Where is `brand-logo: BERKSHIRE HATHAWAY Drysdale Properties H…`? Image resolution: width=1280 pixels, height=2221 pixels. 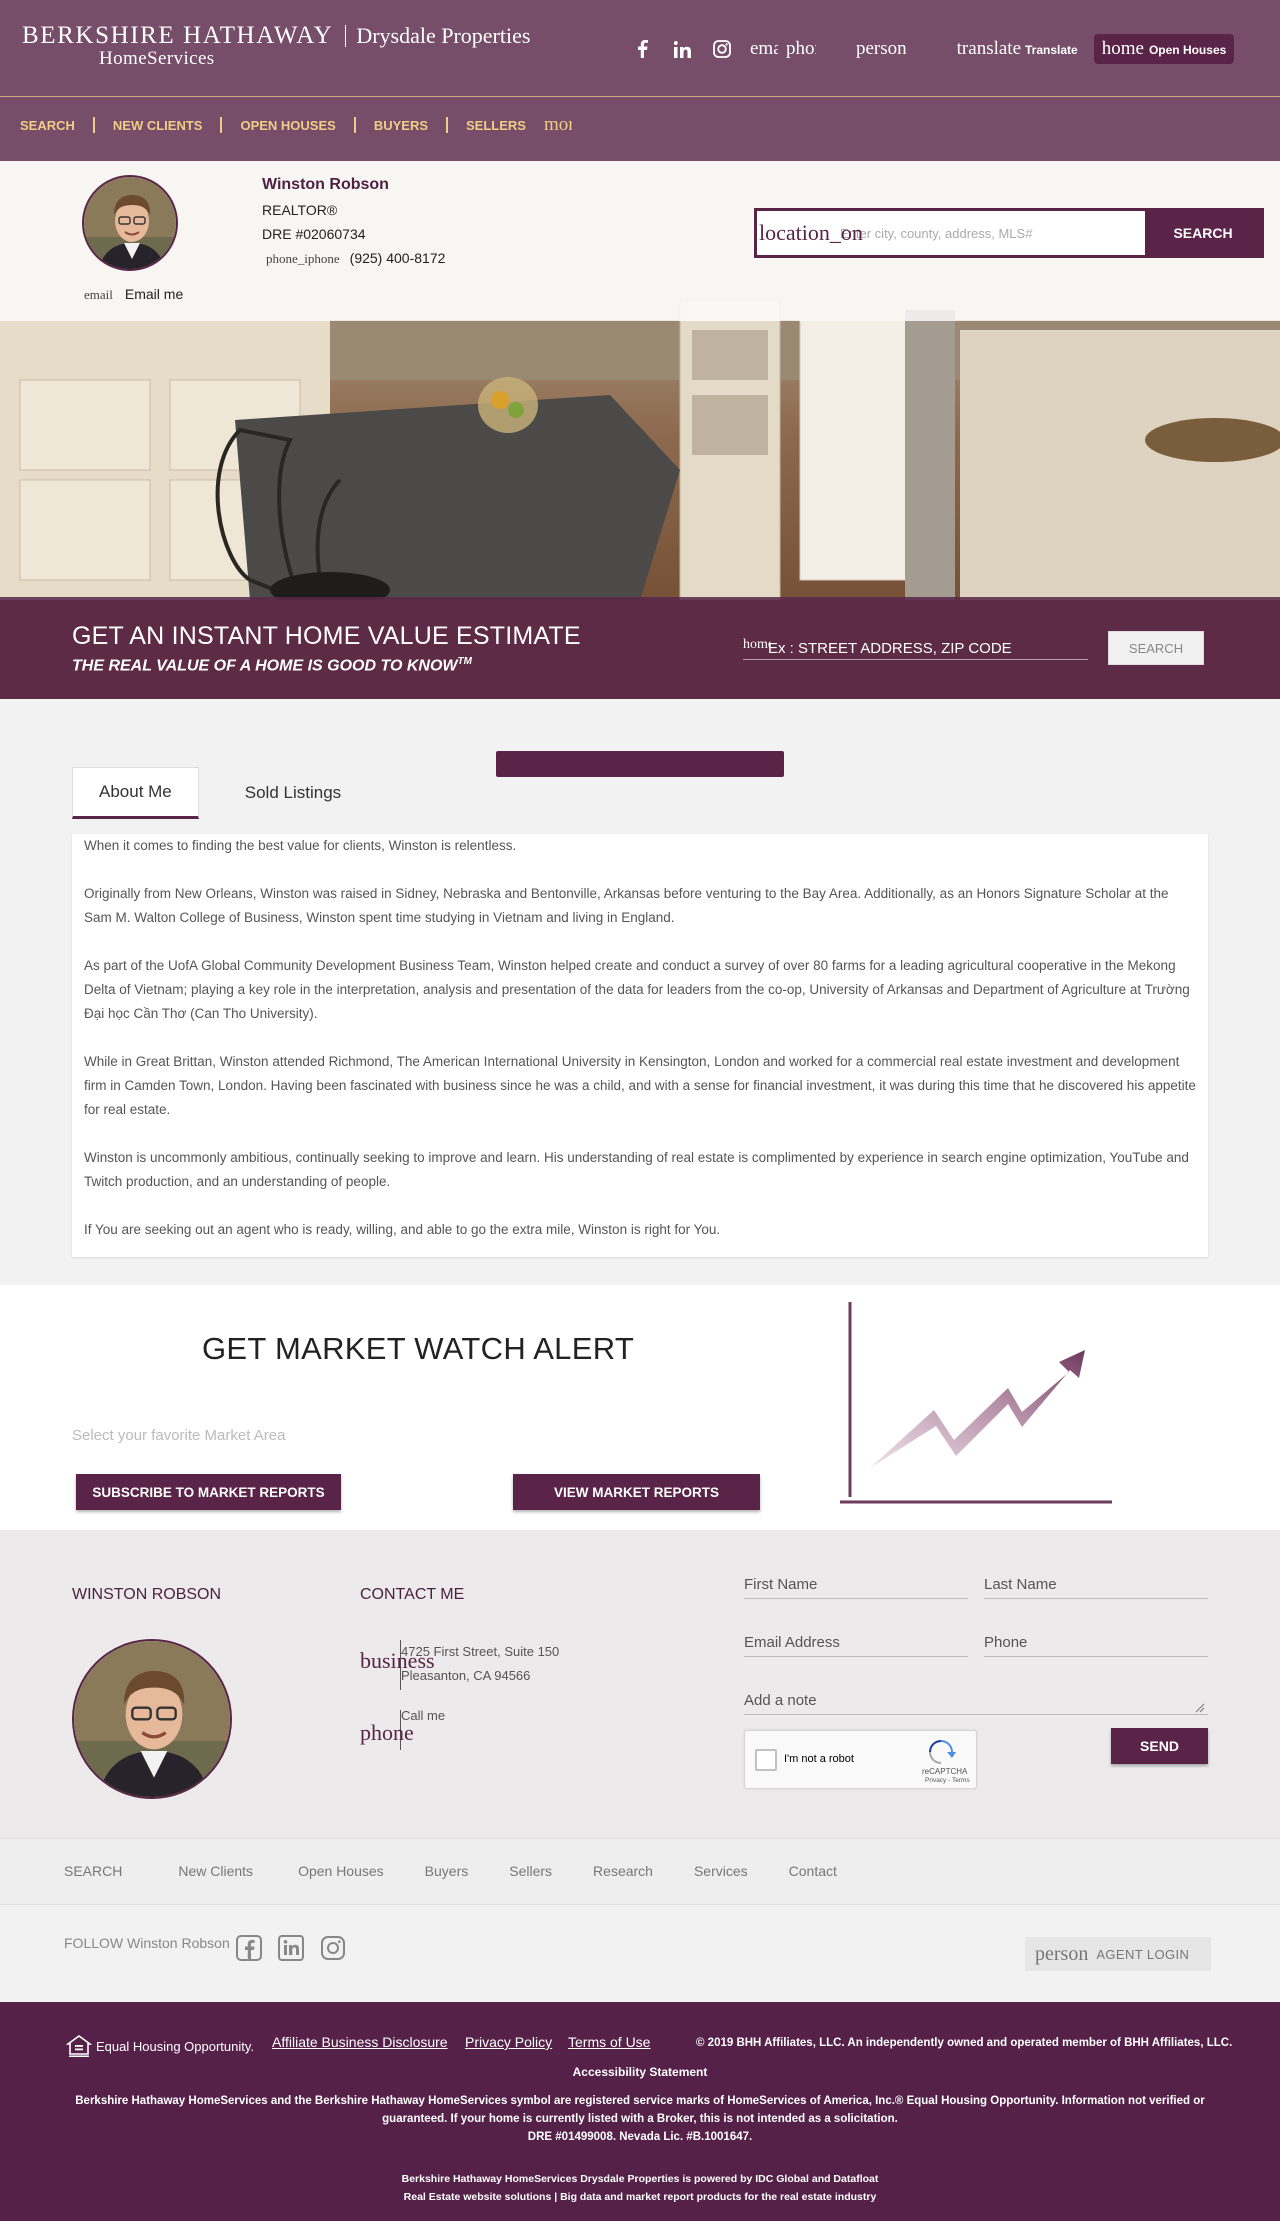 brand-logo: BERKSHIRE HATHAWAY Drysdale Properties H… is located at coordinates (276, 46).